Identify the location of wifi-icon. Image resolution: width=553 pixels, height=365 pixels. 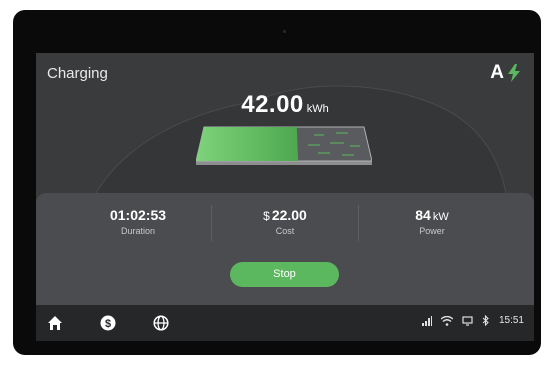
(446, 320).